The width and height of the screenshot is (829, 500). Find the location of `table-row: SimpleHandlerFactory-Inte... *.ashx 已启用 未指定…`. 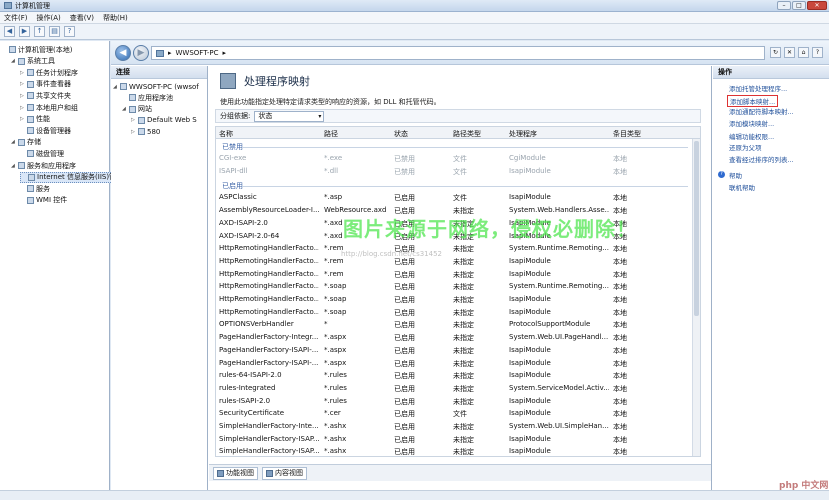

table-row: SimpleHandlerFactory-Inte... *.ashx 已启用 未指定… is located at coordinates (455, 426).